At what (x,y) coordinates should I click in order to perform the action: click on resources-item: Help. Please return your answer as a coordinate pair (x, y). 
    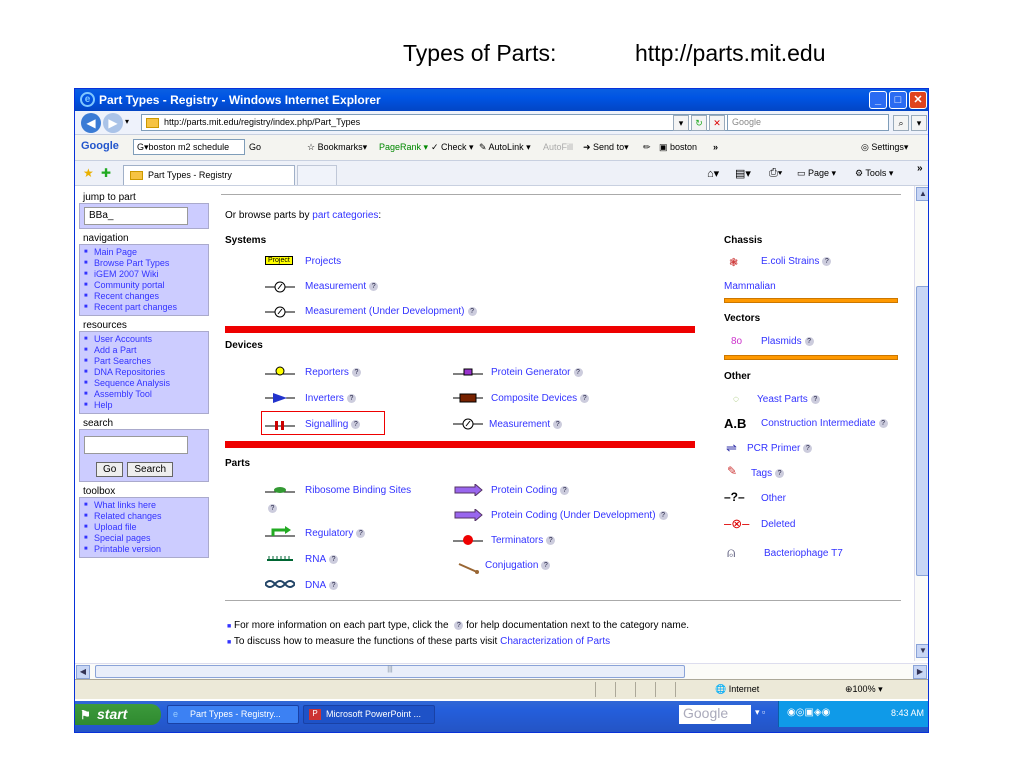
    Looking at the image, I should click on (144, 405).